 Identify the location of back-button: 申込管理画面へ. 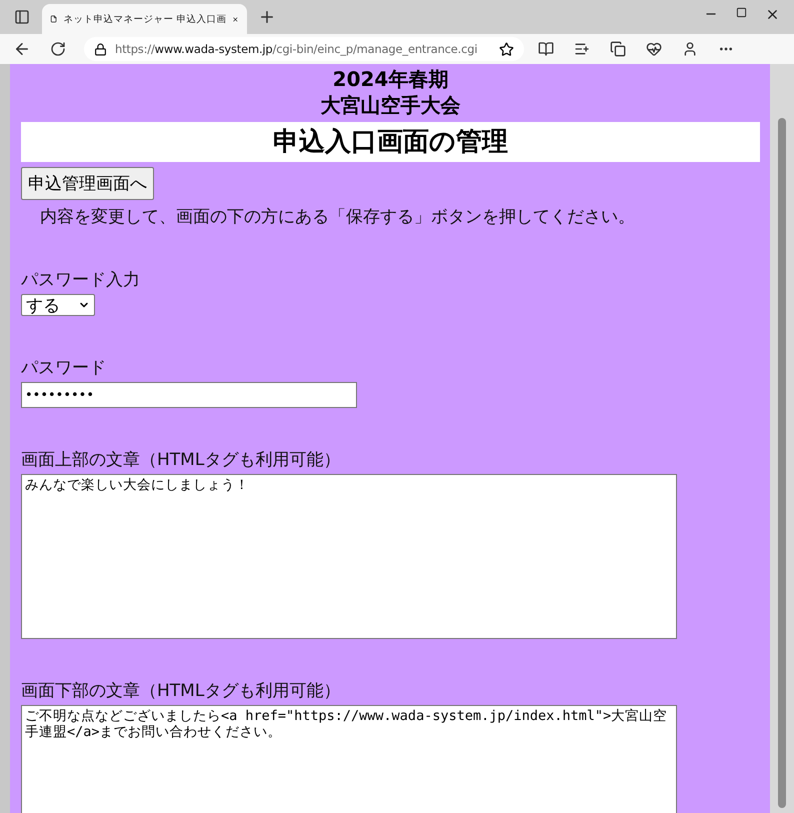
(87, 183).